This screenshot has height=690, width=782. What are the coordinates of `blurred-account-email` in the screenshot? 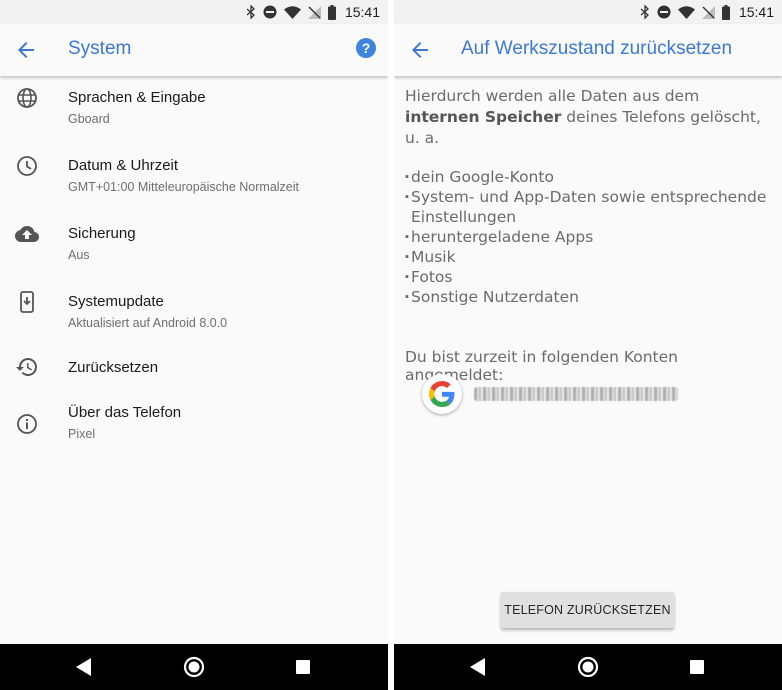 It's located at (576, 394).